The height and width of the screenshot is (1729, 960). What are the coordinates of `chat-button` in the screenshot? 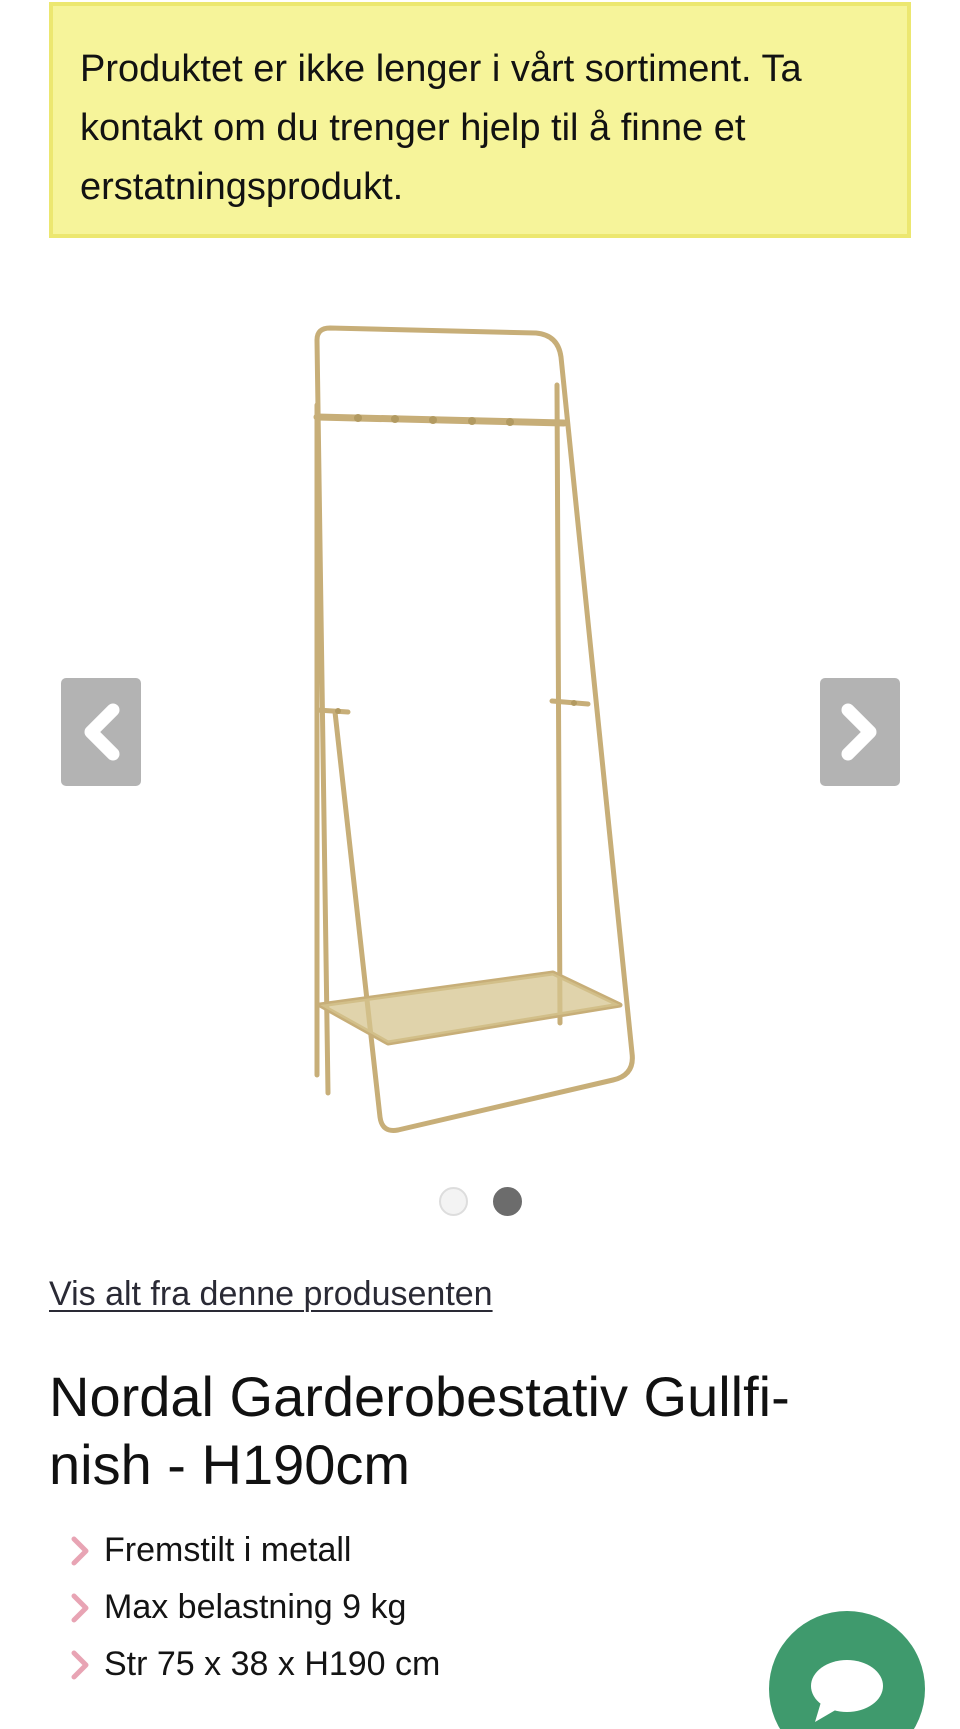 It's located at (847, 1670).